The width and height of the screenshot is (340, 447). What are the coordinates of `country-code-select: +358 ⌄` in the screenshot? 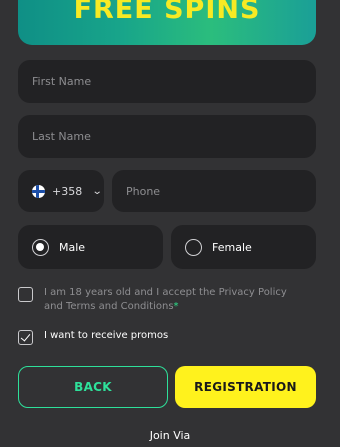 It's located at (61, 191).